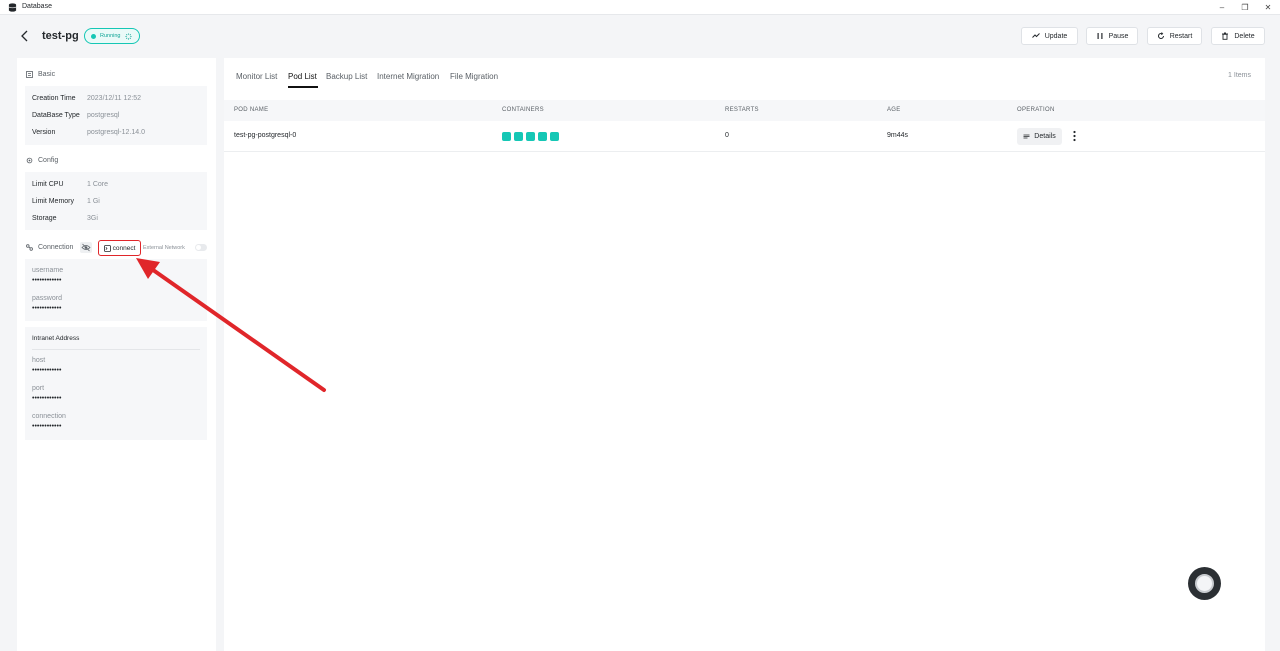 This screenshot has height=651, width=1280. Describe the element at coordinates (44, 218) in the screenshot. I see `storage-label: Storage` at that location.